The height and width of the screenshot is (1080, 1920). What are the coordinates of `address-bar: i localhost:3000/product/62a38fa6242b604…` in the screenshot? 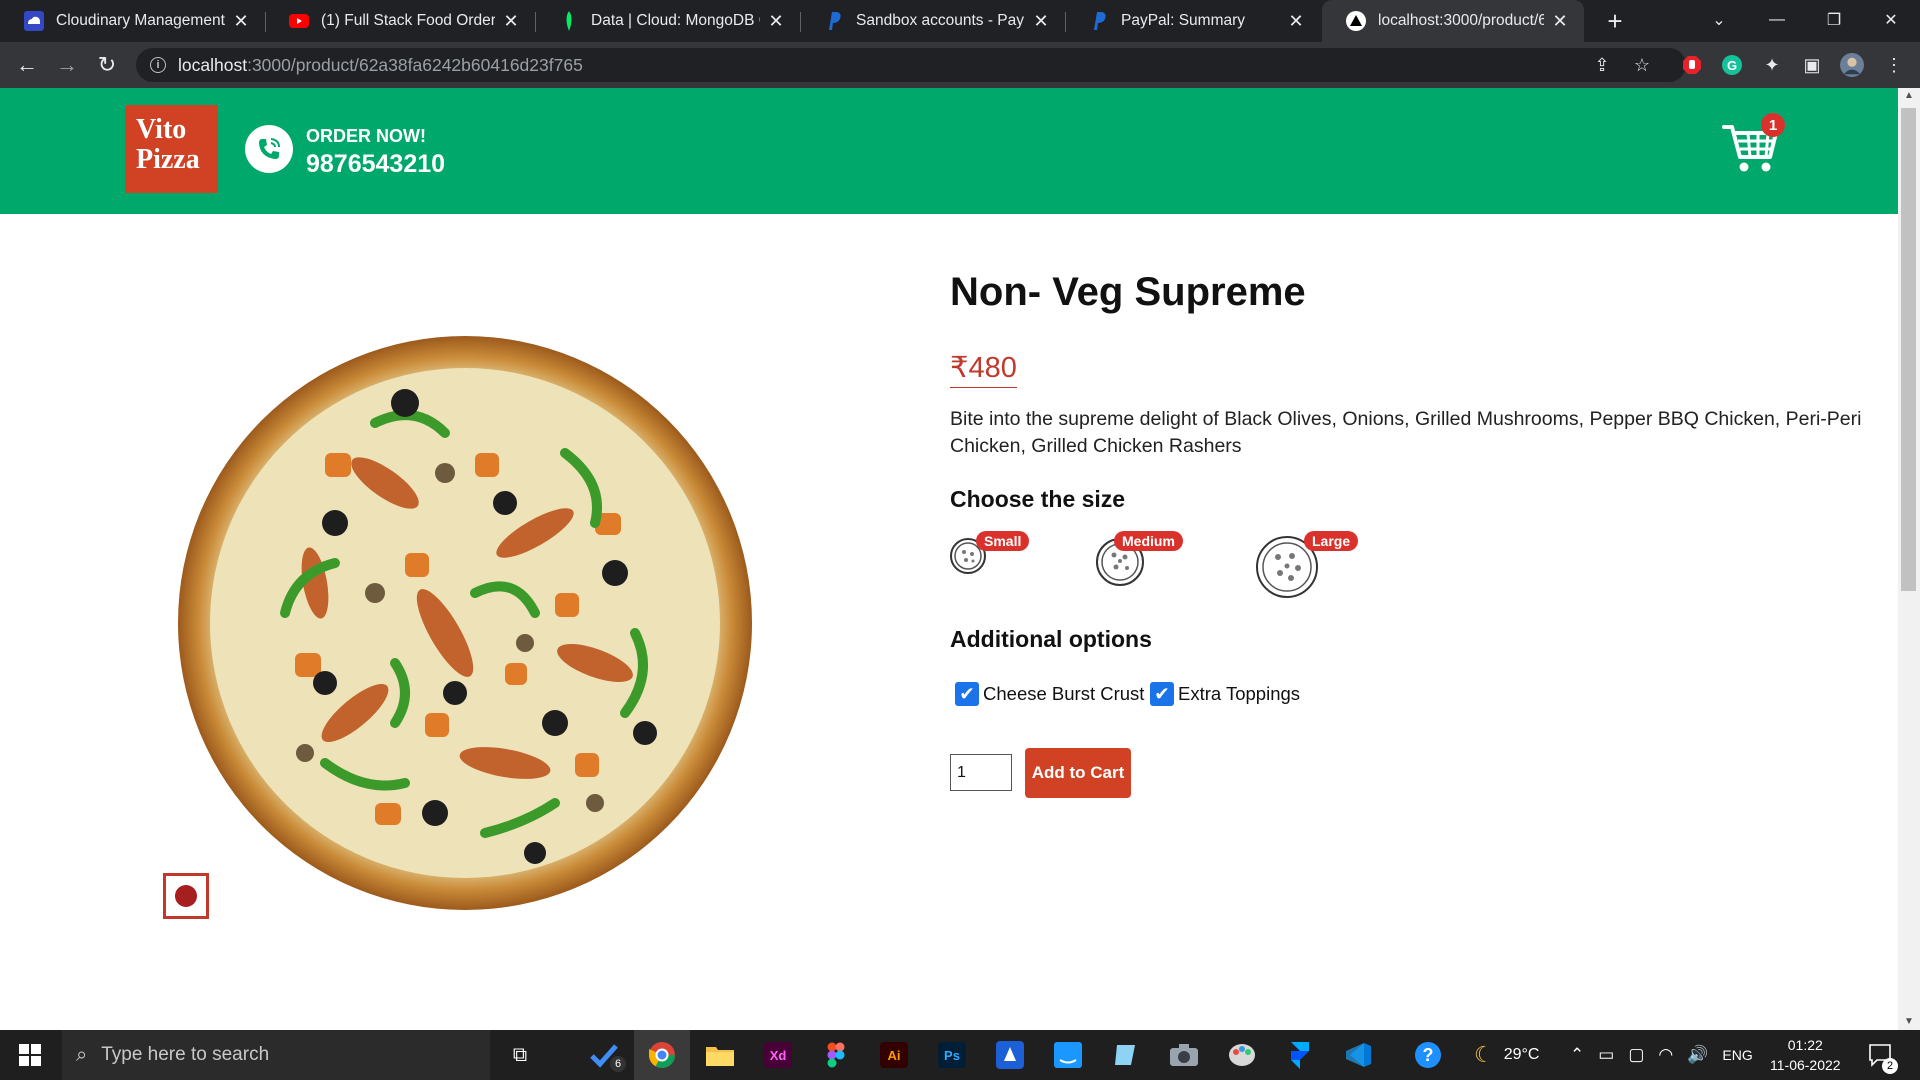 It's located at (911, 65).